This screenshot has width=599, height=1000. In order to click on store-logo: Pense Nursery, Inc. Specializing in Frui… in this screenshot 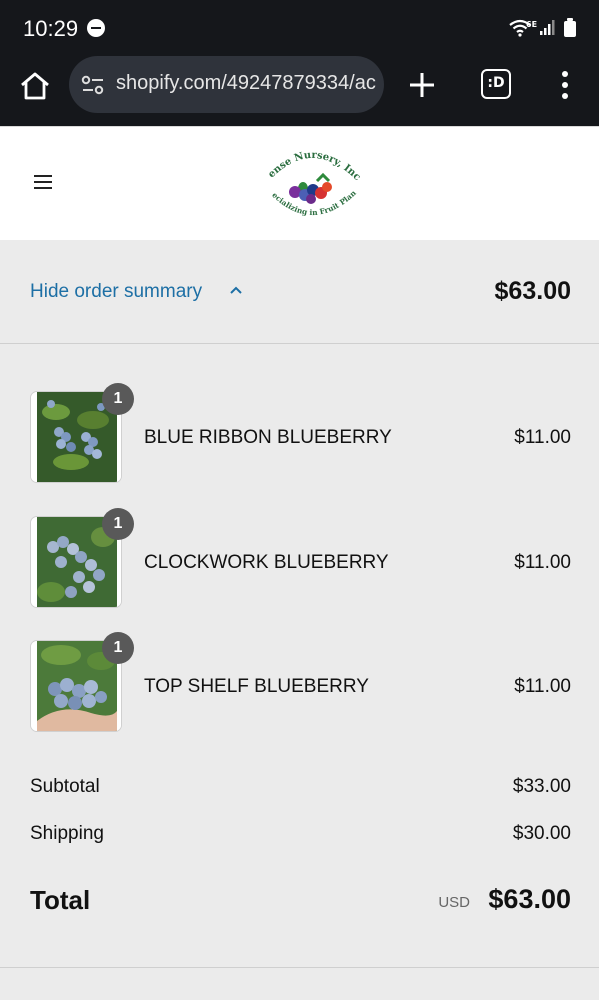, I will do `click(312, 185)`.